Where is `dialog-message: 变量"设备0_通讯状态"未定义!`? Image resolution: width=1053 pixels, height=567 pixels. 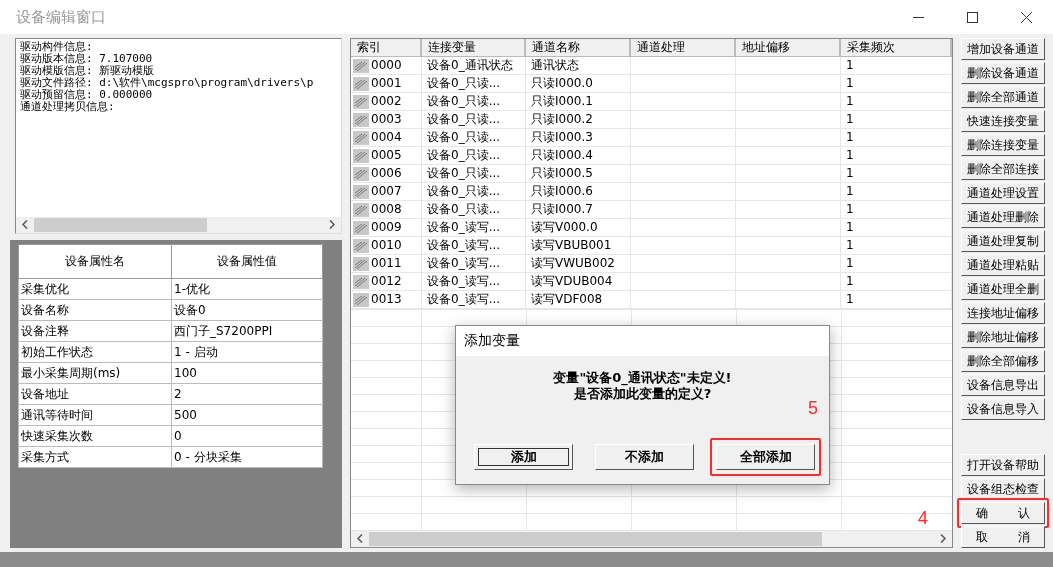 dialog-message: 变量"设备0_通讯状态"未定义! is located at coordinates (642, 378).